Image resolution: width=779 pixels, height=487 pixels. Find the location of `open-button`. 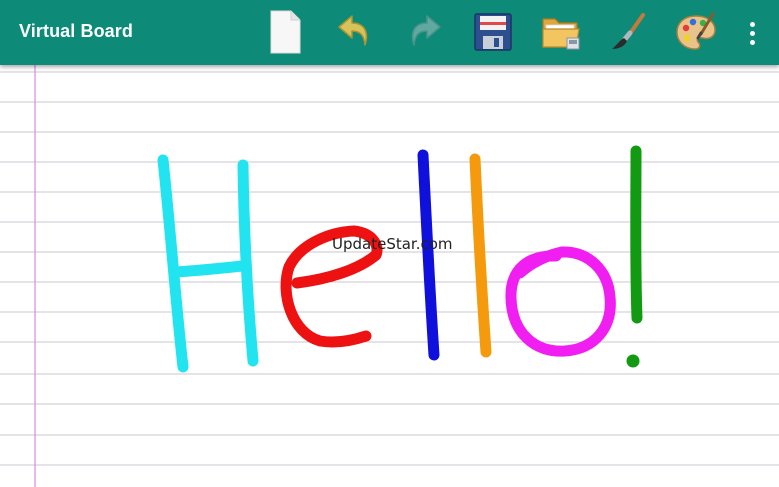

open-button is located at coordinates (561, 32).